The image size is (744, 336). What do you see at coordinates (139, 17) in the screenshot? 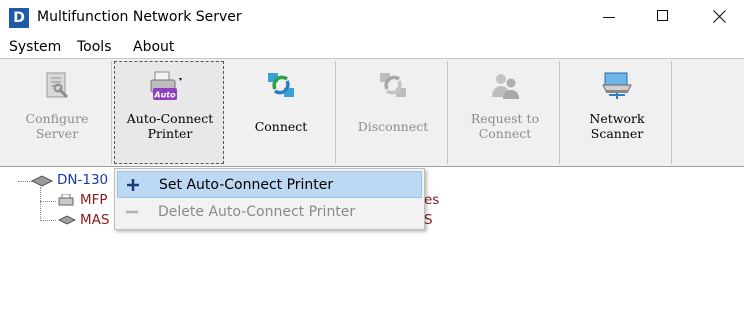
I see `window-title: Multifunction Network Server` at bounding box center [139, 17].